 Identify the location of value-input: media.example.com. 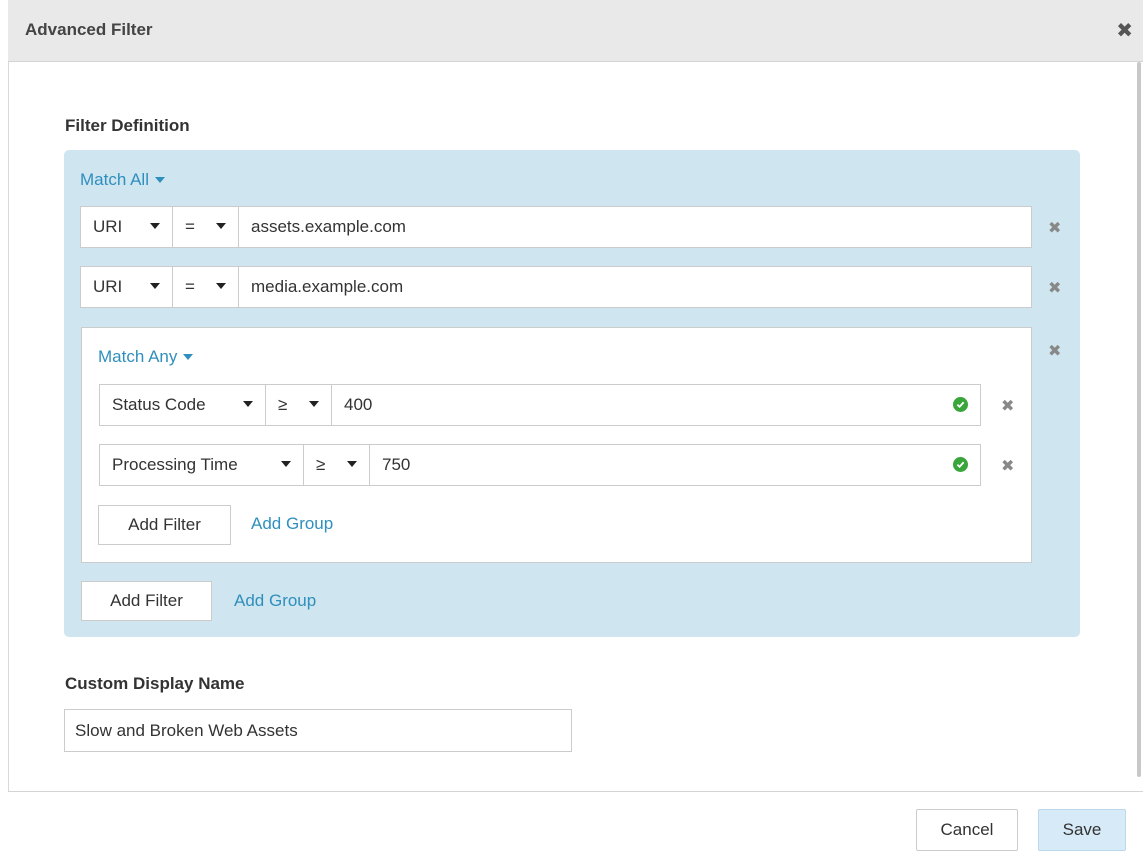
(635, 287).